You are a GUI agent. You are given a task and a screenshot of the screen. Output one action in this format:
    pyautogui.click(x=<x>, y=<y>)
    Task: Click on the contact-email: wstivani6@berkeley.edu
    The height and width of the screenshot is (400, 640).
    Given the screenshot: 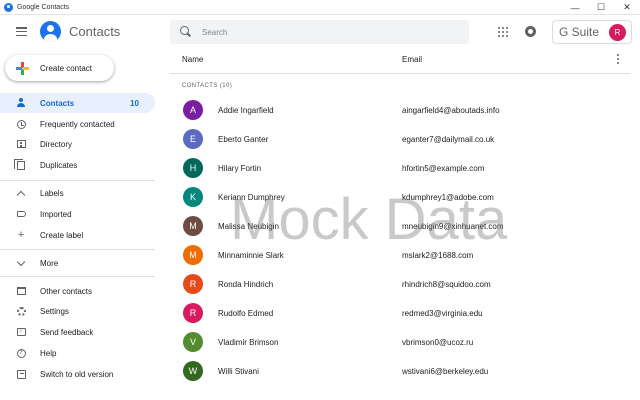 What is the action you would take?
    pyautogui.click(x=445, y=371)
    